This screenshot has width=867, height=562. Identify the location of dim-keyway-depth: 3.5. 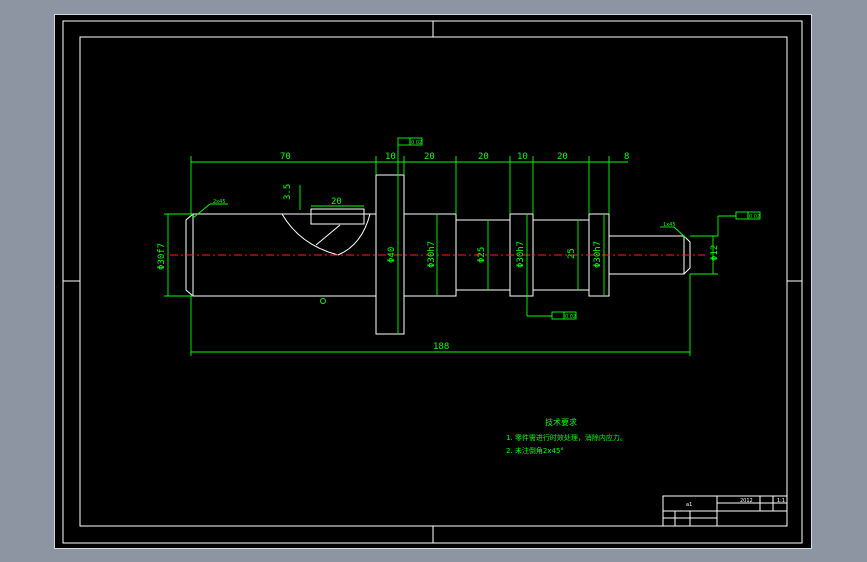
(288, 192).